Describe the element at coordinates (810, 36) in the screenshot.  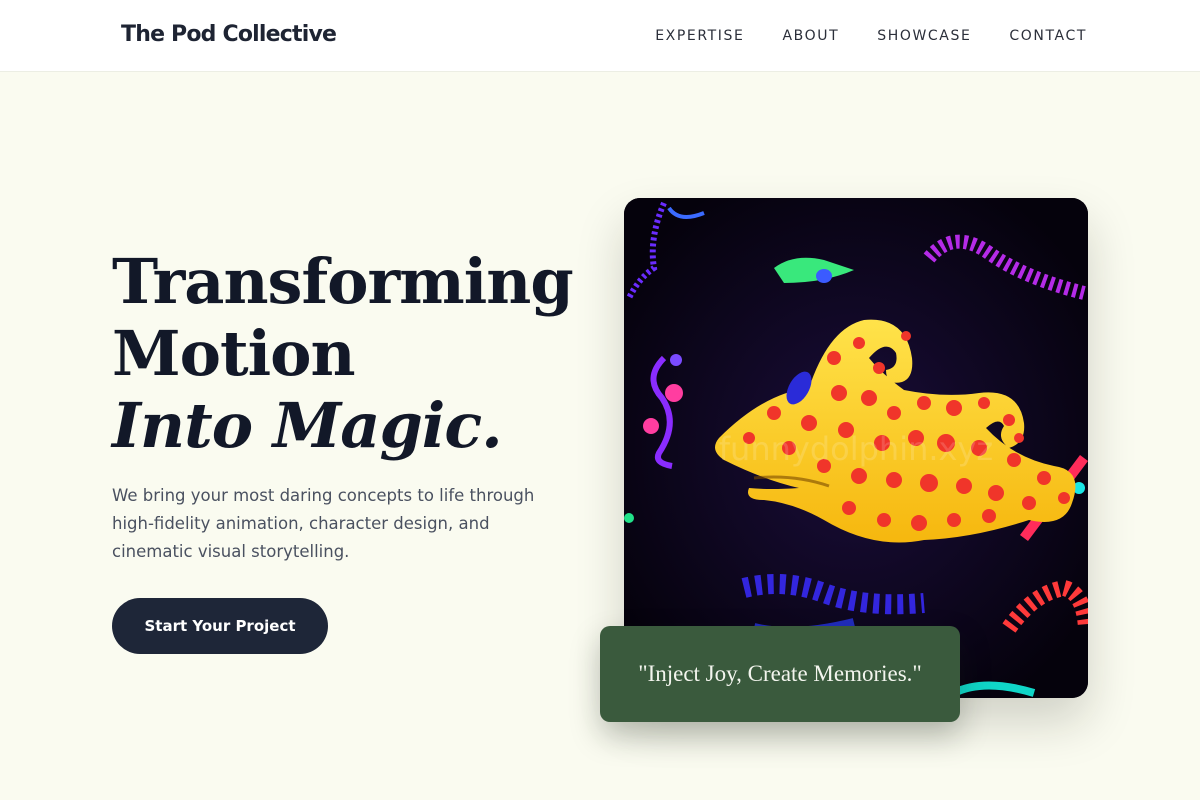
I see `nav-link-about: ABOUT` at that location.